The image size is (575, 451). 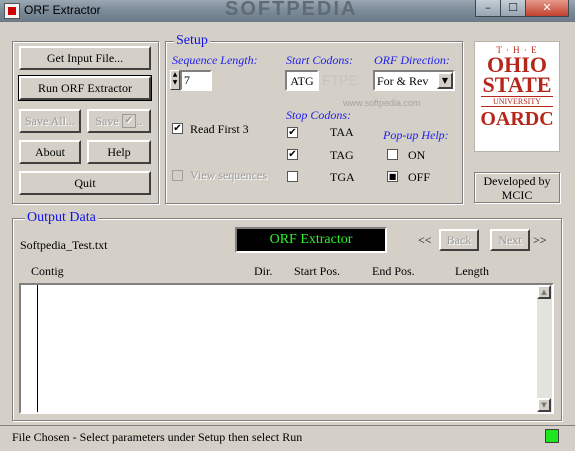 What do you see at coordinates (215, 60) in the screenshot?
I see `sequence-length-label: Sequence Length:` at bounding box center [215, 60].